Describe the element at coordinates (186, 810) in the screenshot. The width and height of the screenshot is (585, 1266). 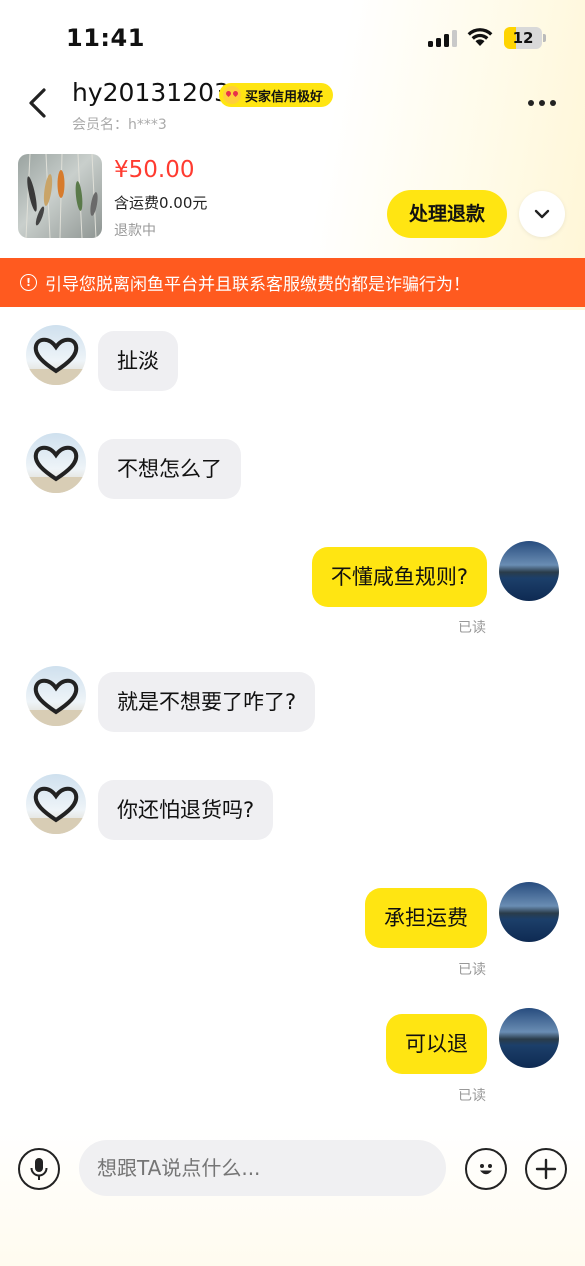
I see `message-bubble: 你还怕退货吗?` at that location.